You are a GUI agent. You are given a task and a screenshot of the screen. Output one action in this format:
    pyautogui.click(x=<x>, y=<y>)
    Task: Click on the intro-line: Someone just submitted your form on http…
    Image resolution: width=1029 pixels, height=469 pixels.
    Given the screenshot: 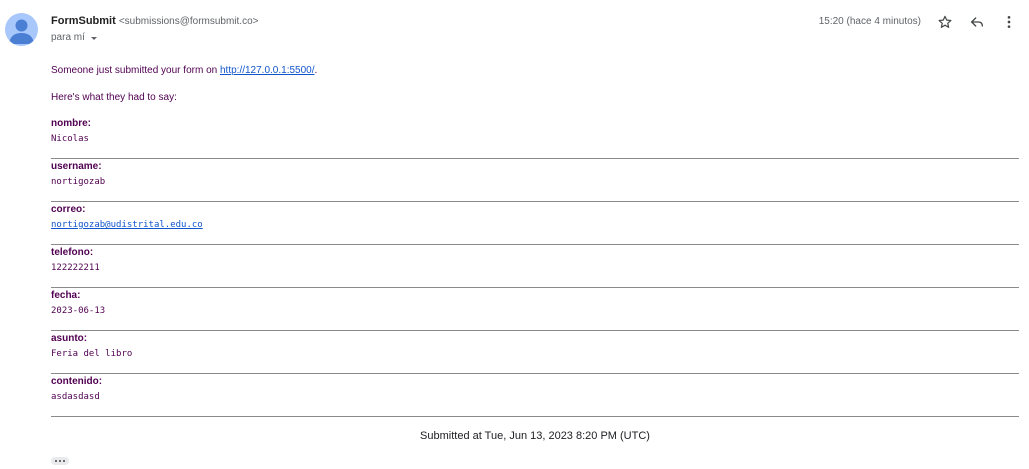 What is the action you would take?
    pyautogui.click(x=535, y=70)
    